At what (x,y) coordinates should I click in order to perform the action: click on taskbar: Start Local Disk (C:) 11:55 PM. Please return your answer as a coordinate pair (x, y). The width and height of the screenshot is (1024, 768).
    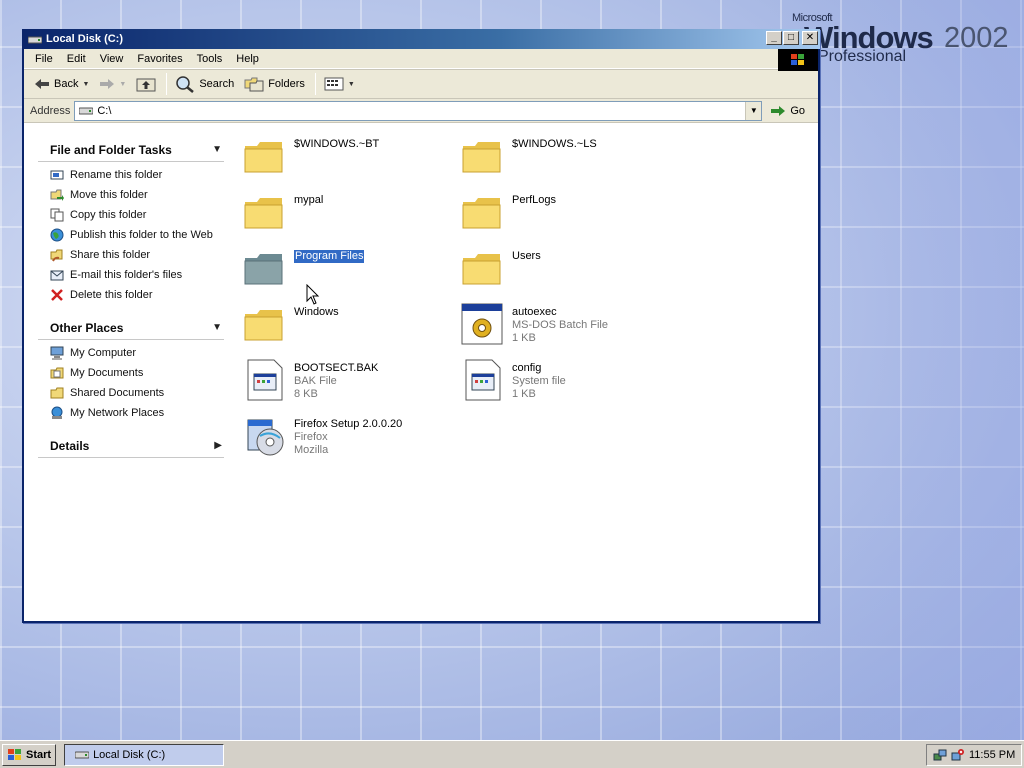
    Looking at the image, I should click on (512, 754).